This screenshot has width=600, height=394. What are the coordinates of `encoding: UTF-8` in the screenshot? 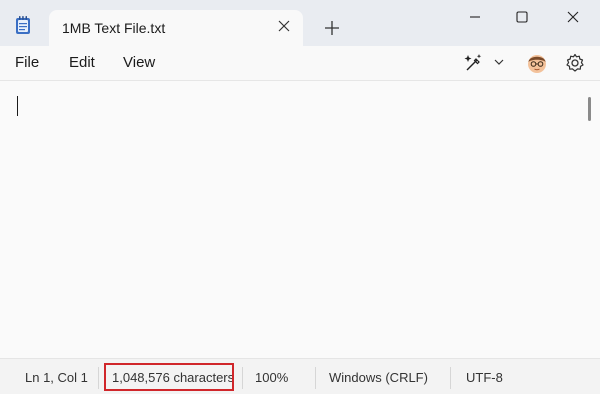 It's located at (484, 377).